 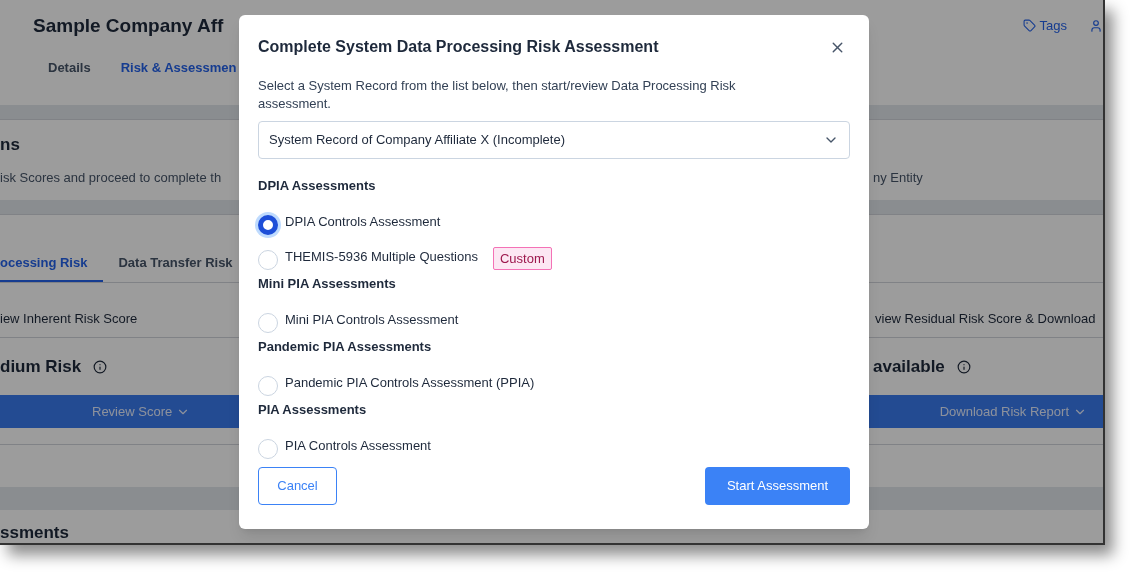 I want to click on user-icon, so click(x=1096, y=25).